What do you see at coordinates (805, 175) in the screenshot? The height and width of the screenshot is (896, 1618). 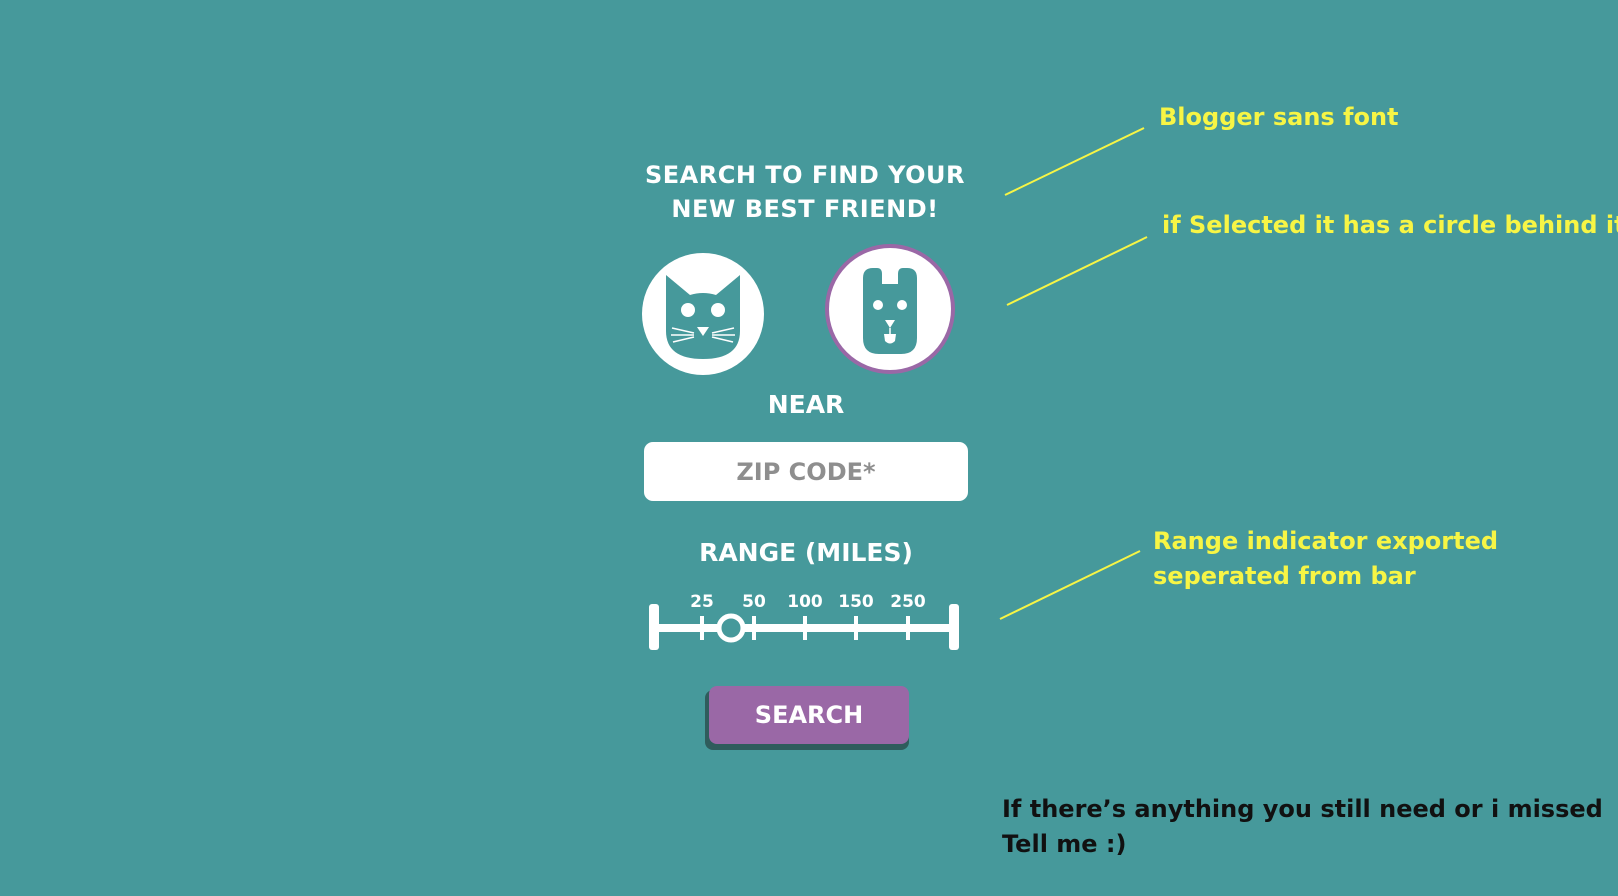 I see `heading-line-1: SEARCH TO FIND YOUR` at bounding box center [805, 175].